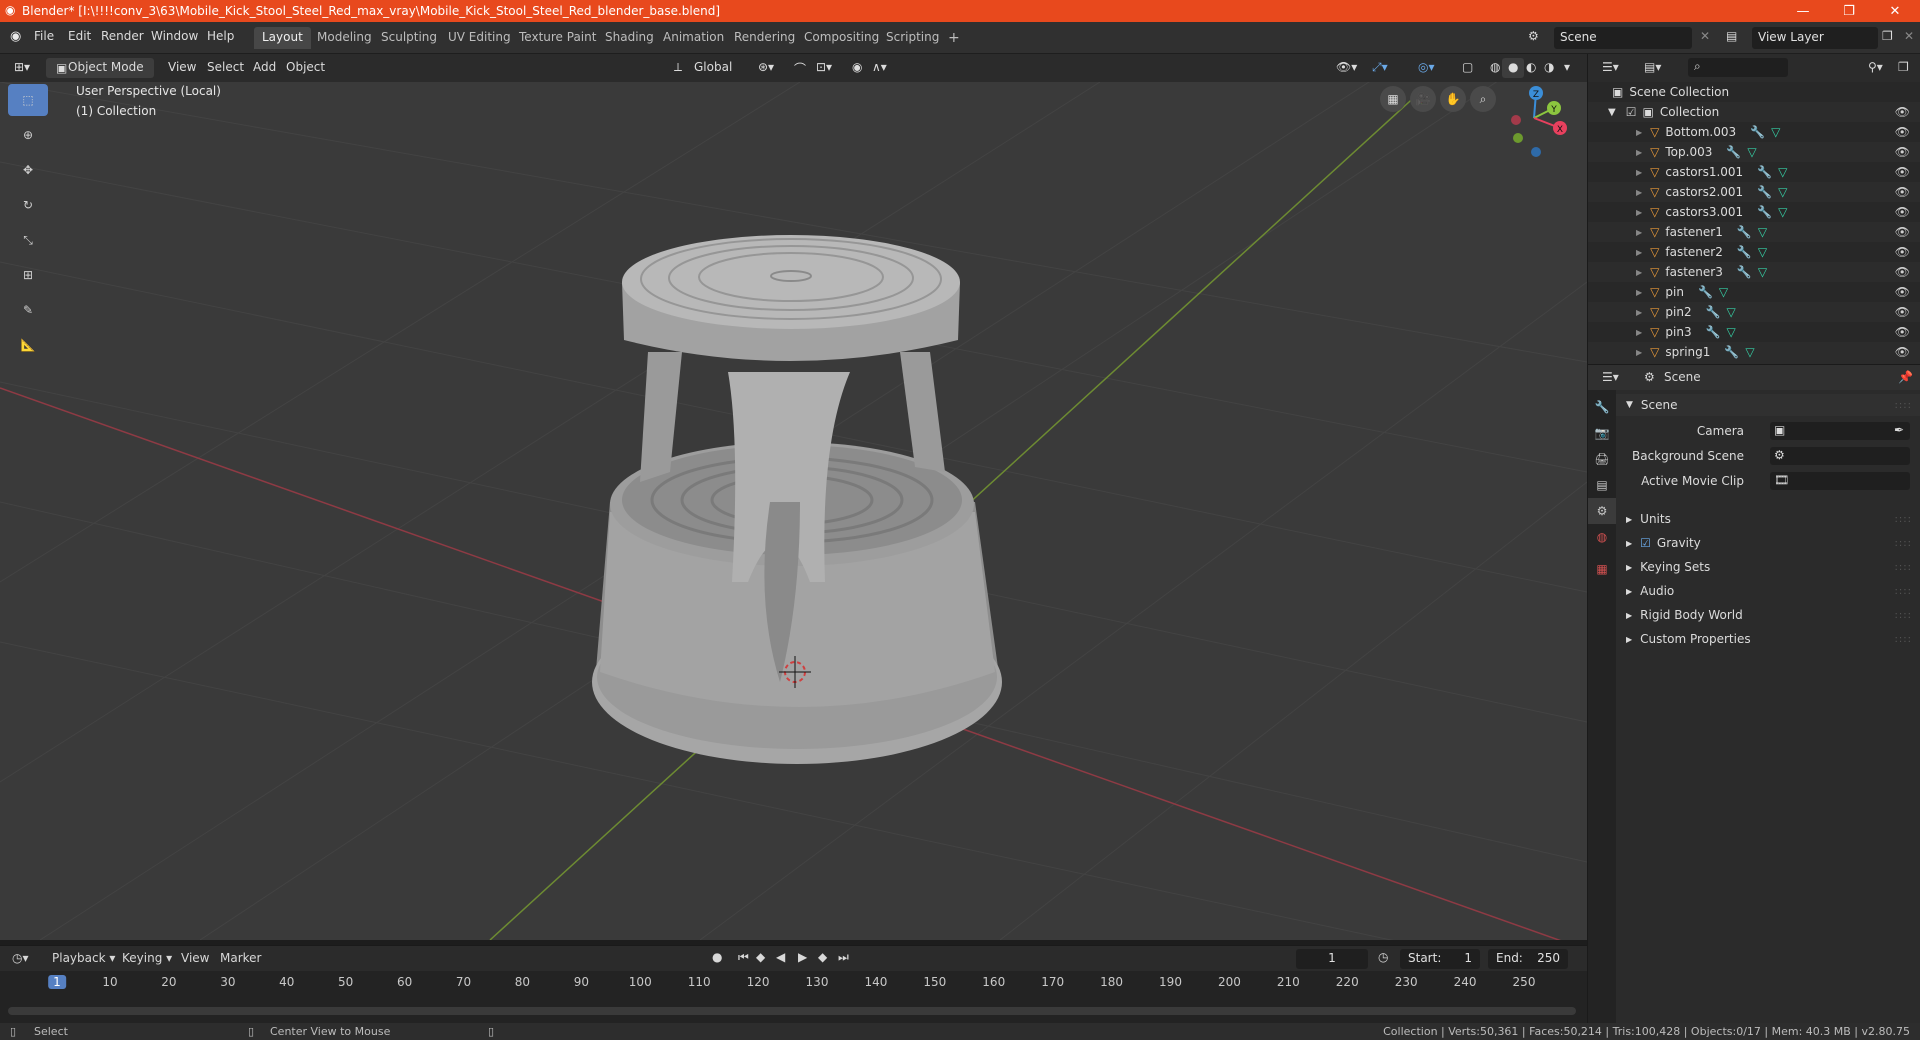 The width and height of the screenshot is (1920, 1040). Describe the element at coordinates (1895, 11) in the screenshot. I see `close-icon: ✕` at that location.